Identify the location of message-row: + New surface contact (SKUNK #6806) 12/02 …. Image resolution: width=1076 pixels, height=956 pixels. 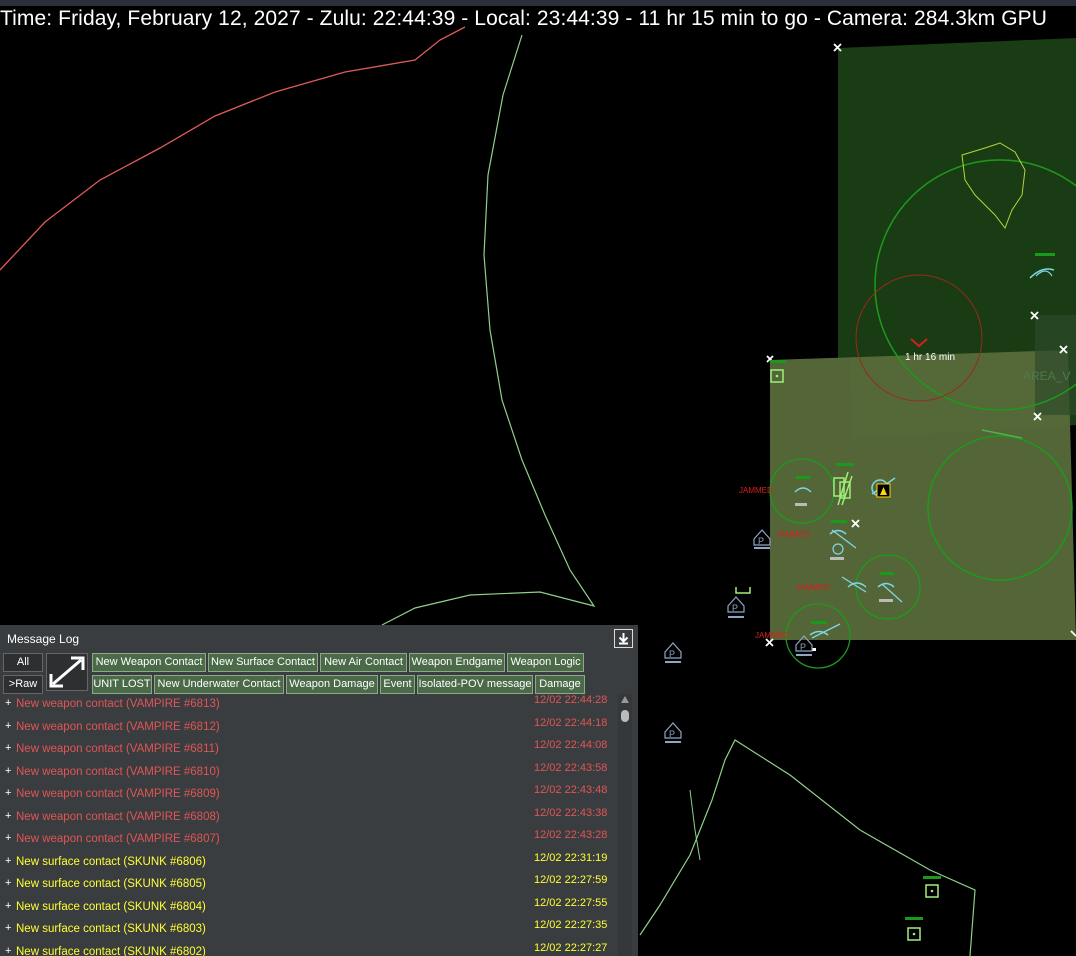
(308, 863).